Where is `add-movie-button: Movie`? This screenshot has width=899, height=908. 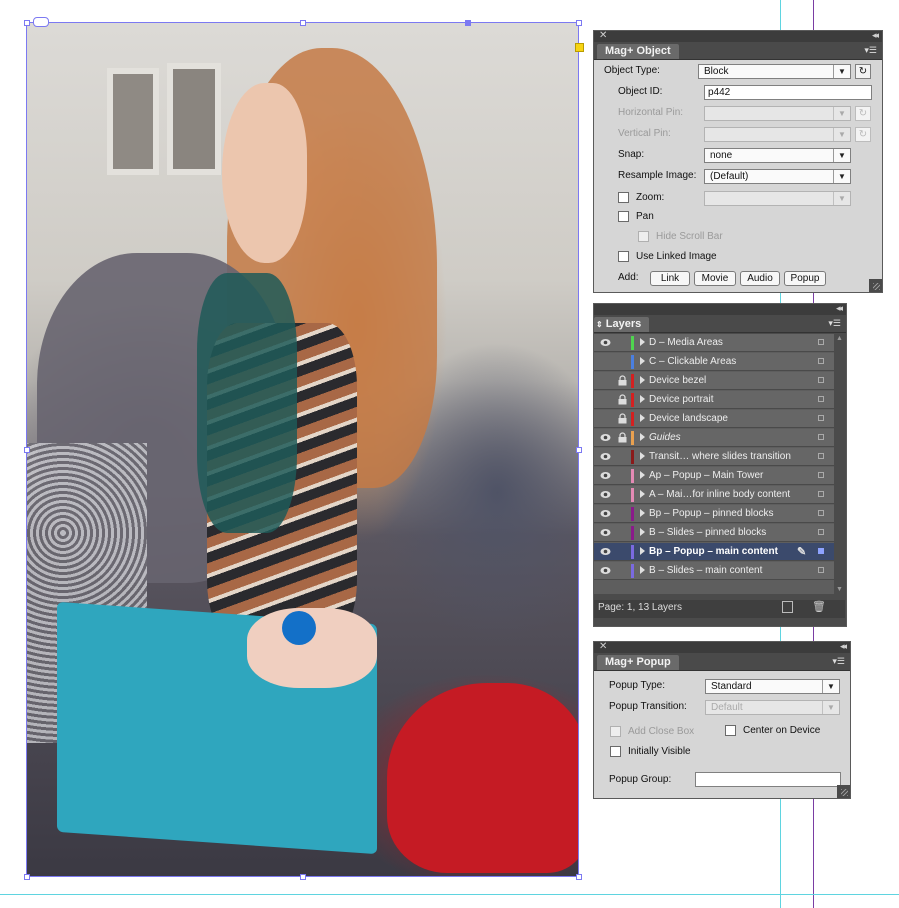 add-movie-button: Movie is located at coordinates (715, 278).